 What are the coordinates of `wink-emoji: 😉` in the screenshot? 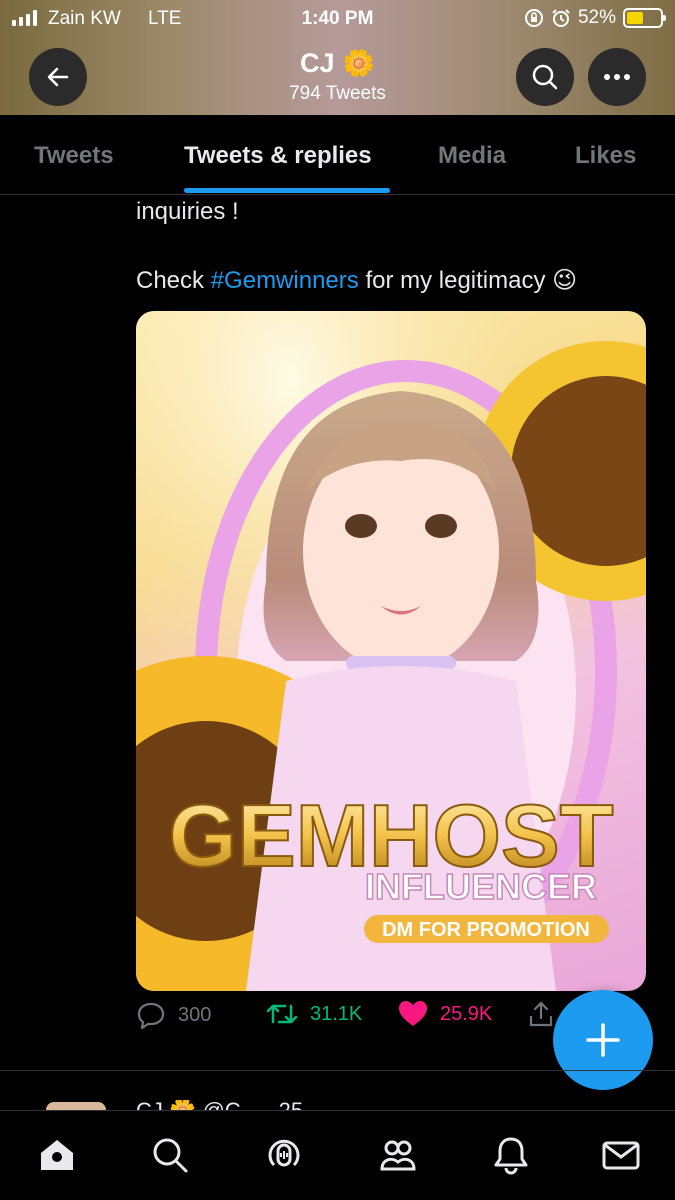 It's located at (565, 280).